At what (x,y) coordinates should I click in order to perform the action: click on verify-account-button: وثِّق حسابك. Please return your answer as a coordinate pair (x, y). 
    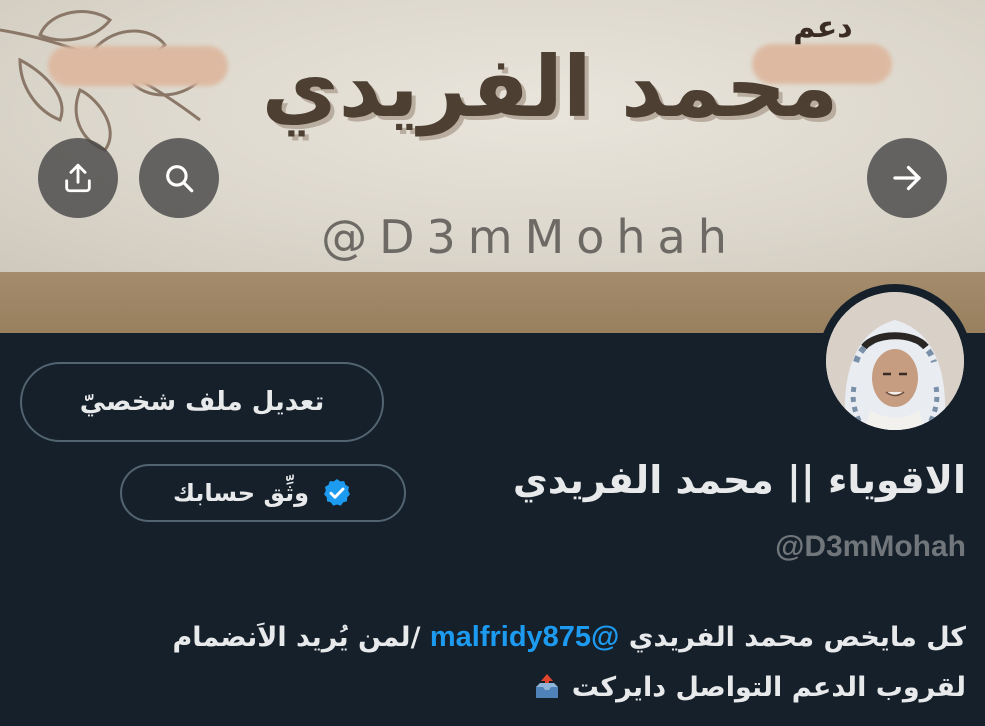
    Looking at the image, I should click on (263, 493).